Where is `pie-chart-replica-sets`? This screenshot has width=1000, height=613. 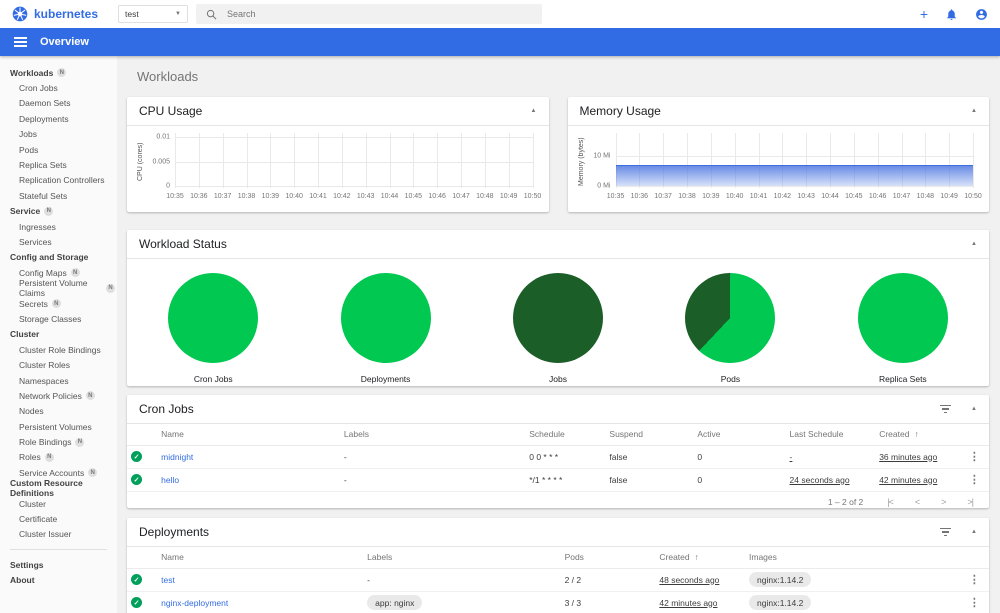
pie-chart-replica-sets is located at coordinates (902, 318).